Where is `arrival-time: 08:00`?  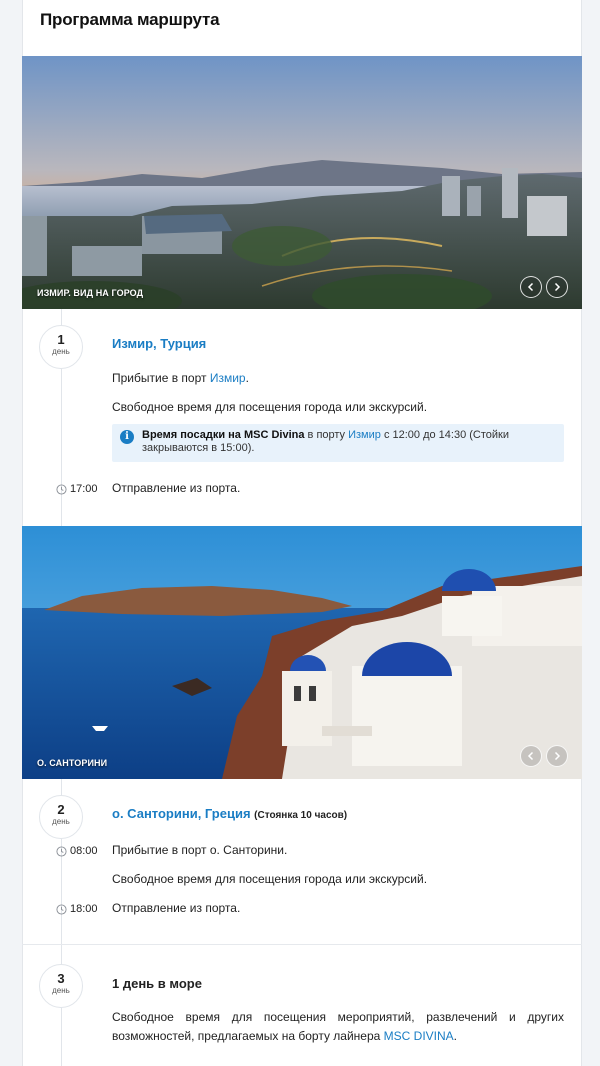
arrival-time: 08:00 is located at coordinates (77, 851).